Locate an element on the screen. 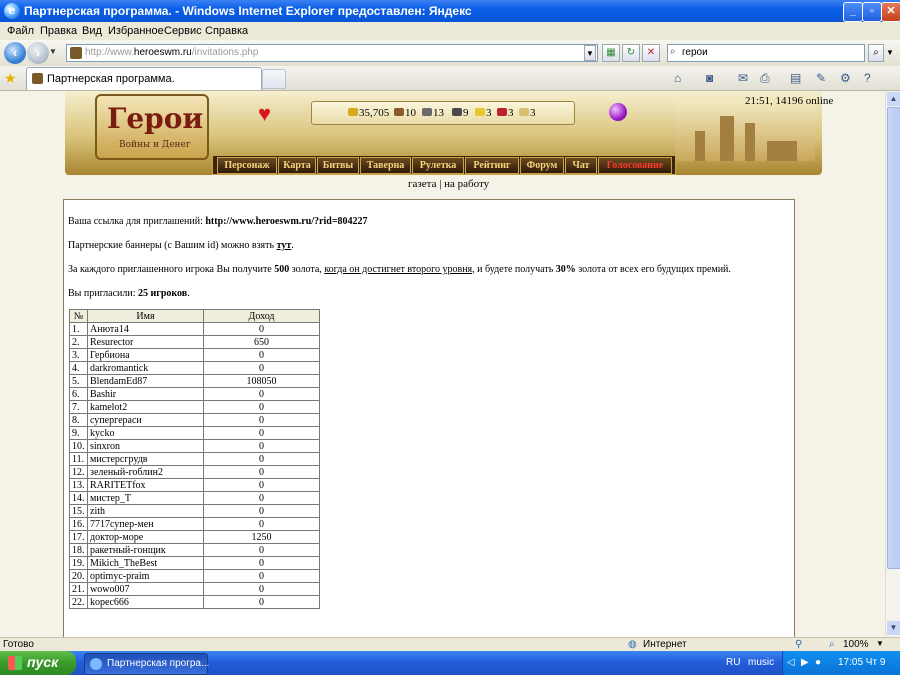  stop-icon: ✕ is located at coordinates (651, 53).